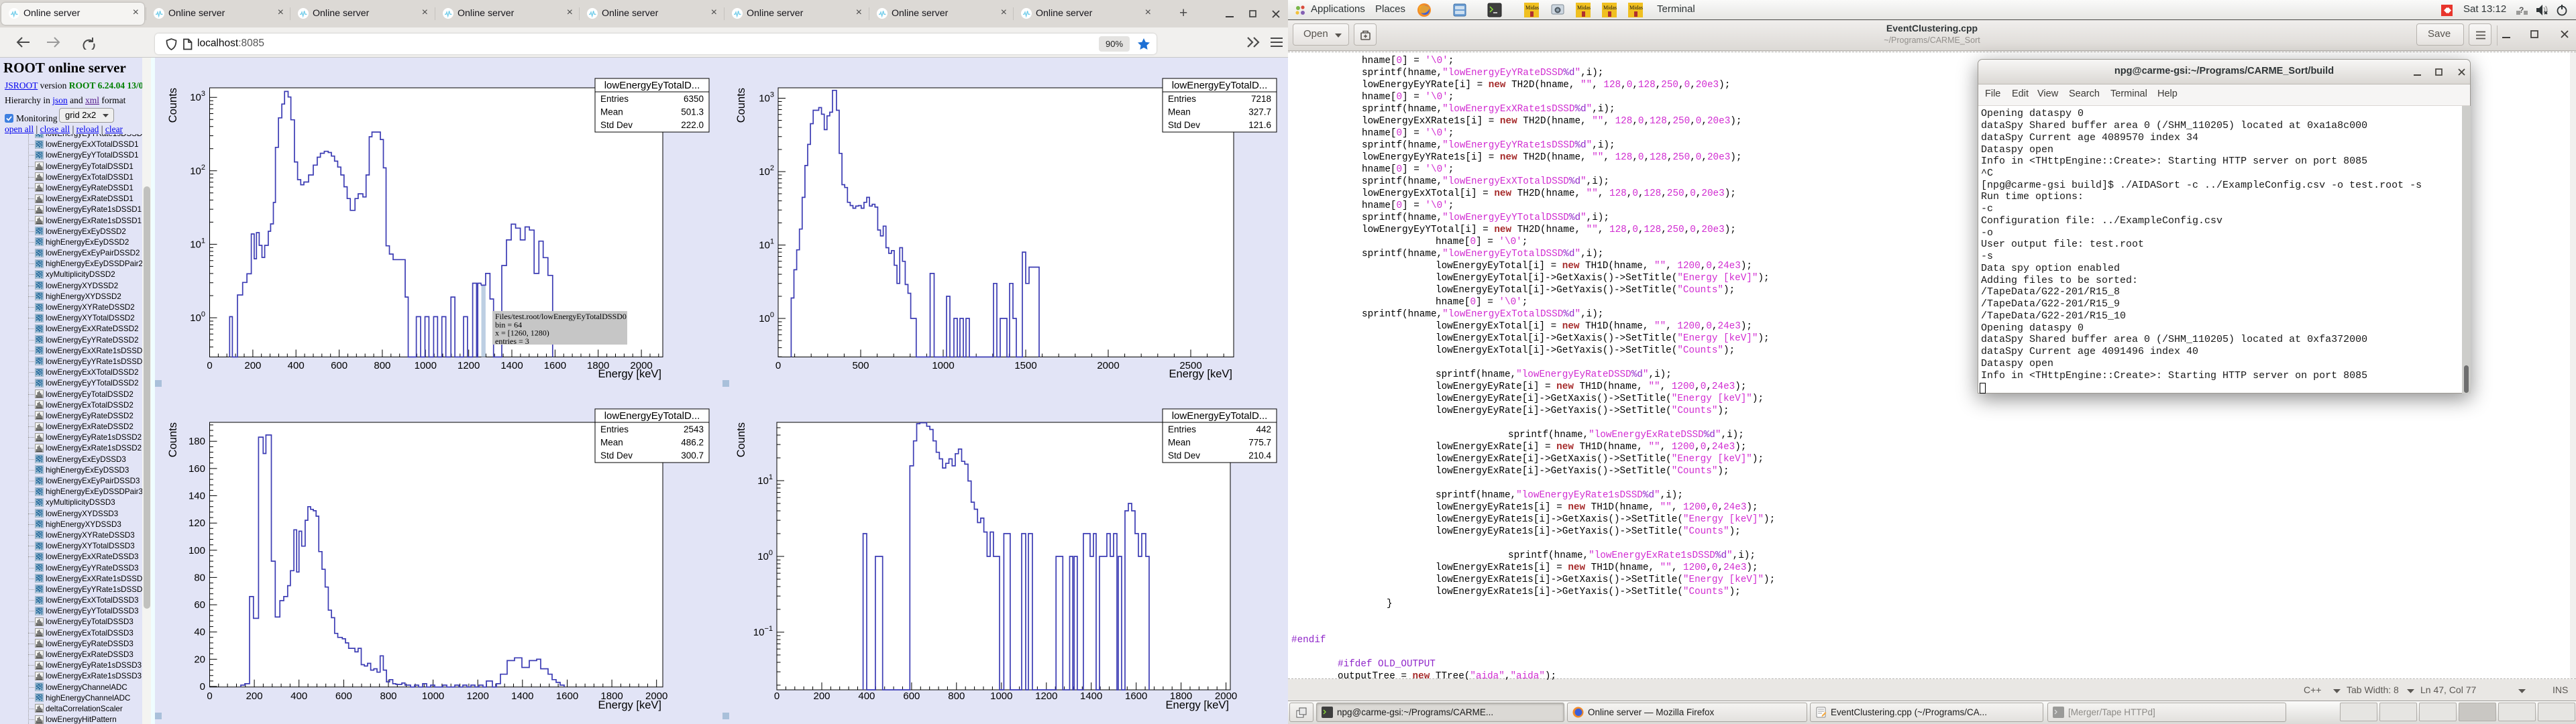  What do you see at coordinates (512, 341) in the screenshot?
I see `svg-text: entries = 3` at bounding box center [512, 341].